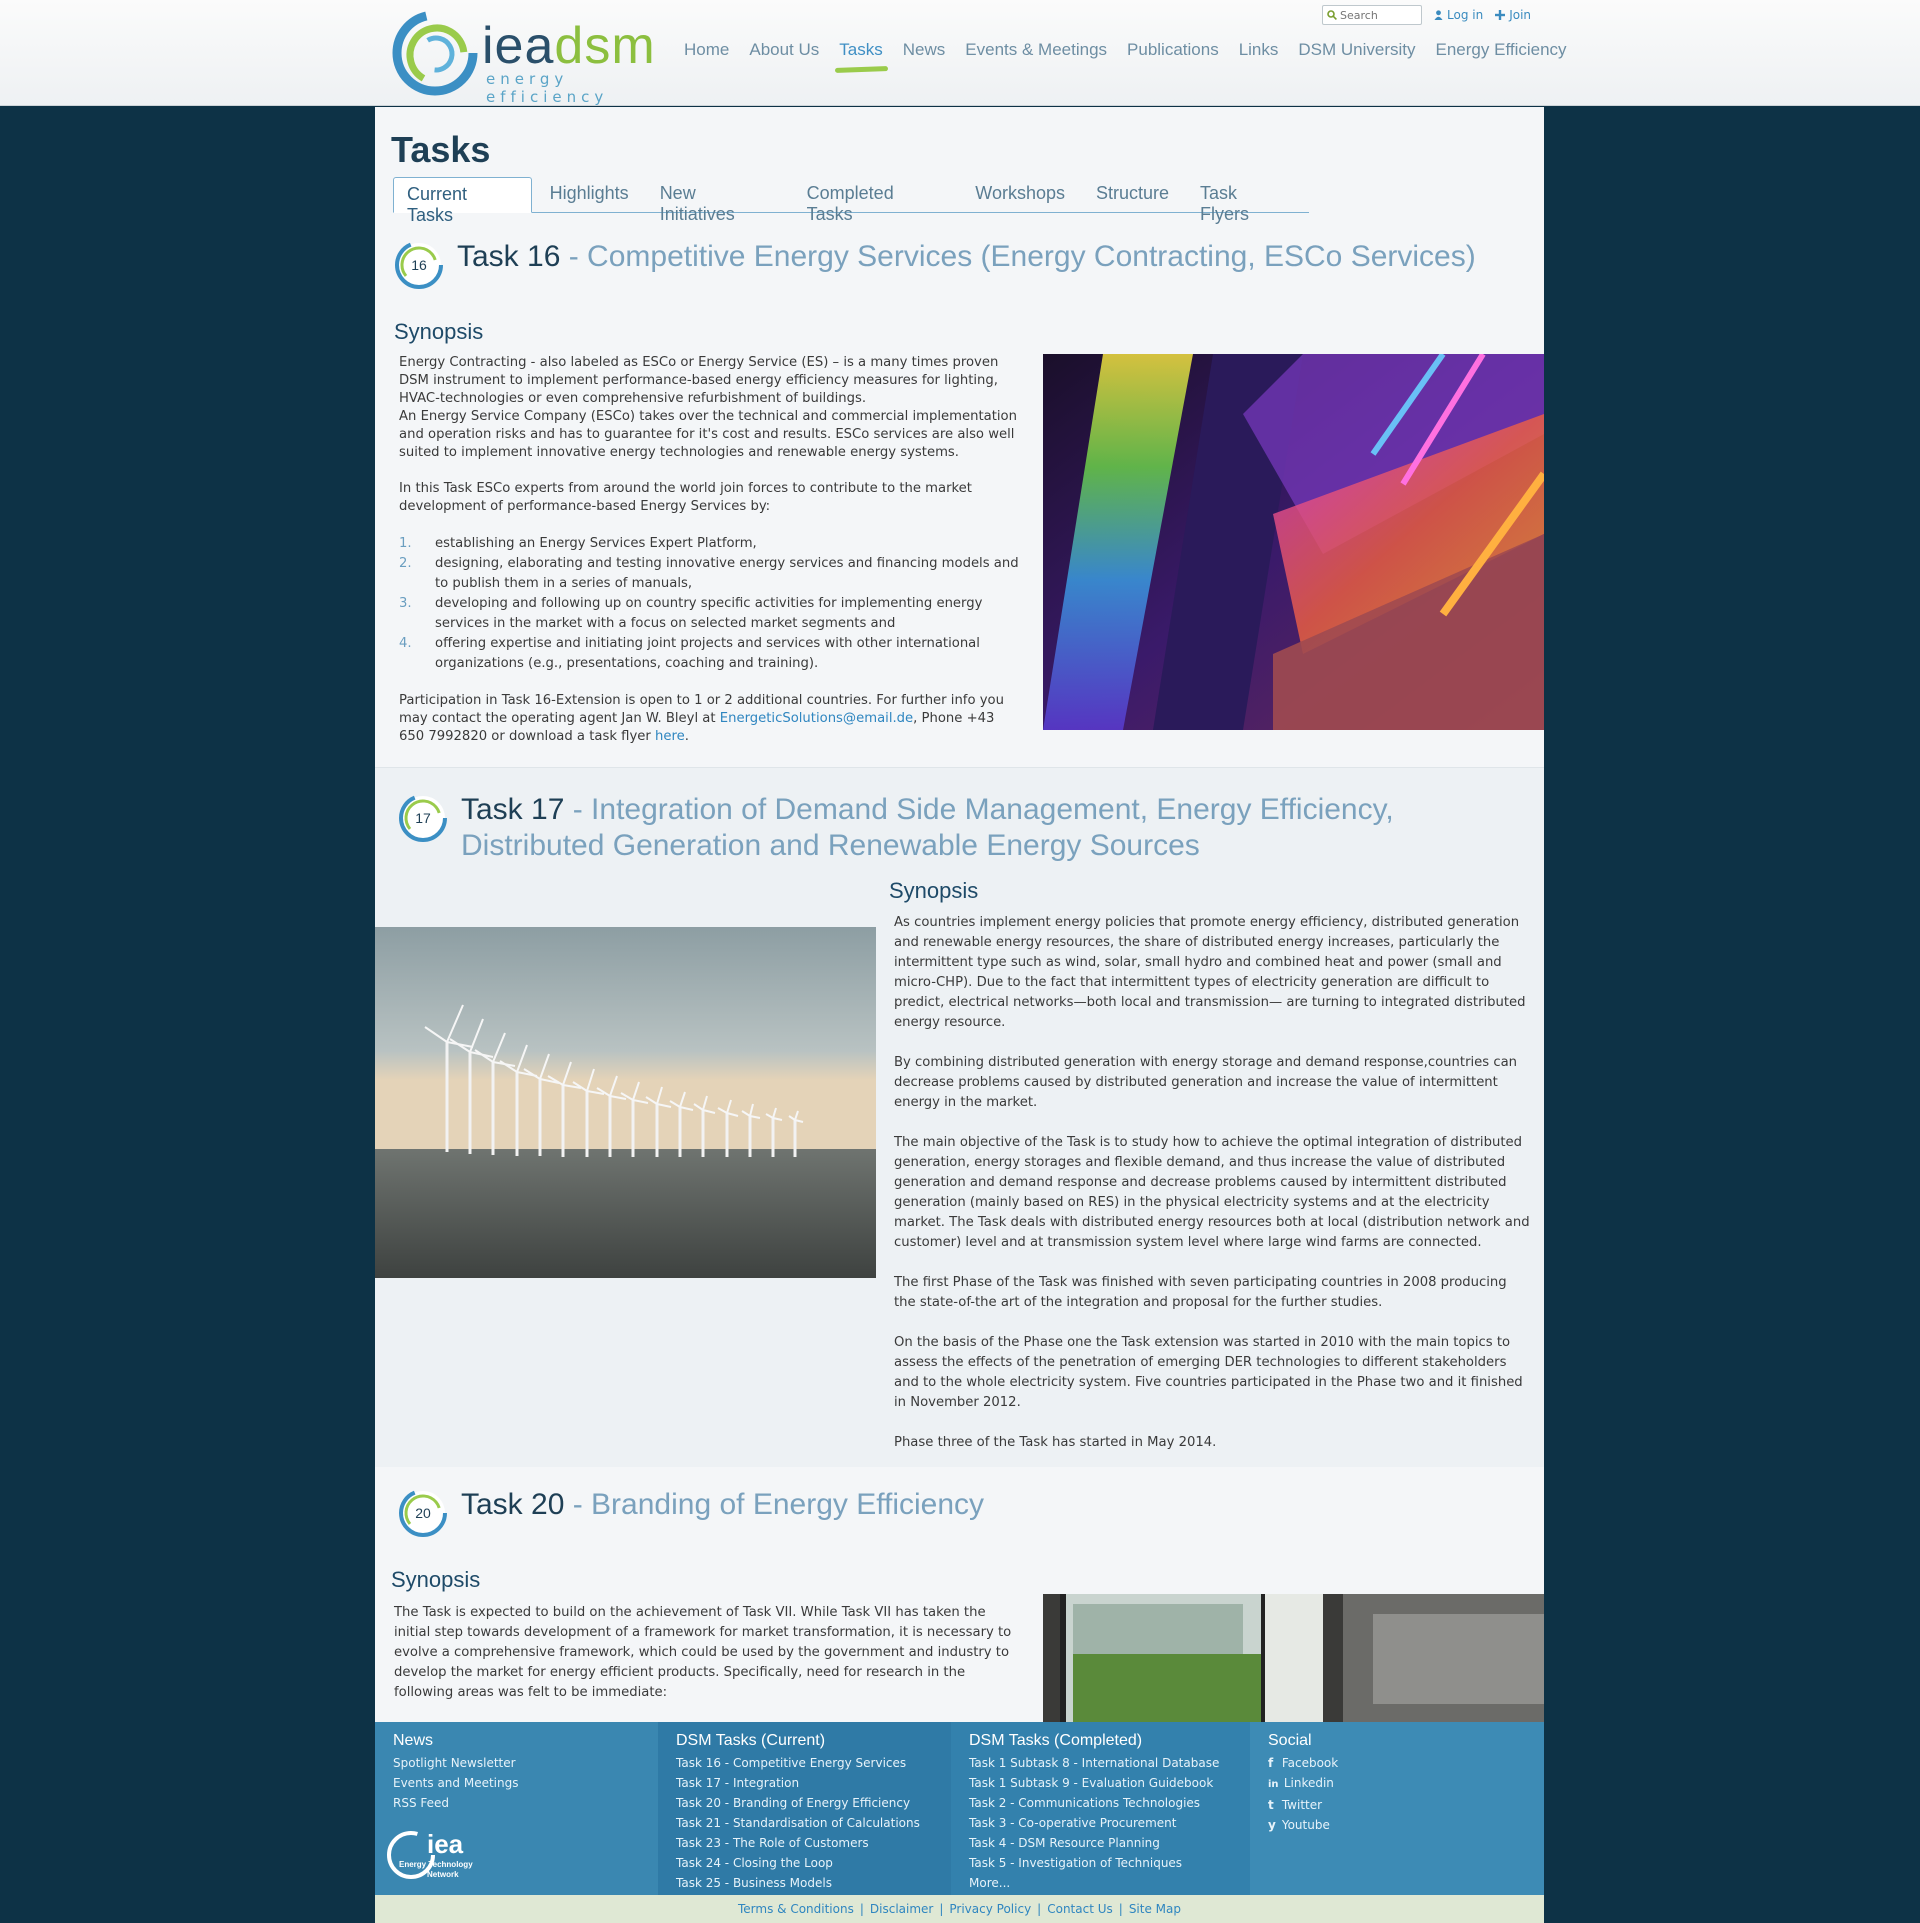  I want to click on privacy-policy-link: Privacy Policy, so click(990, 1909).